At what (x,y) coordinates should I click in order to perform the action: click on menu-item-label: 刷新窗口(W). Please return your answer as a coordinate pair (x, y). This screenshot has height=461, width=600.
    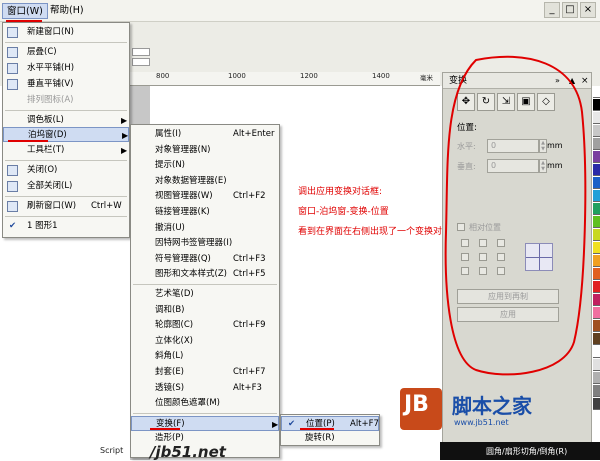
    Looking at the image, I should click on (52, 206).